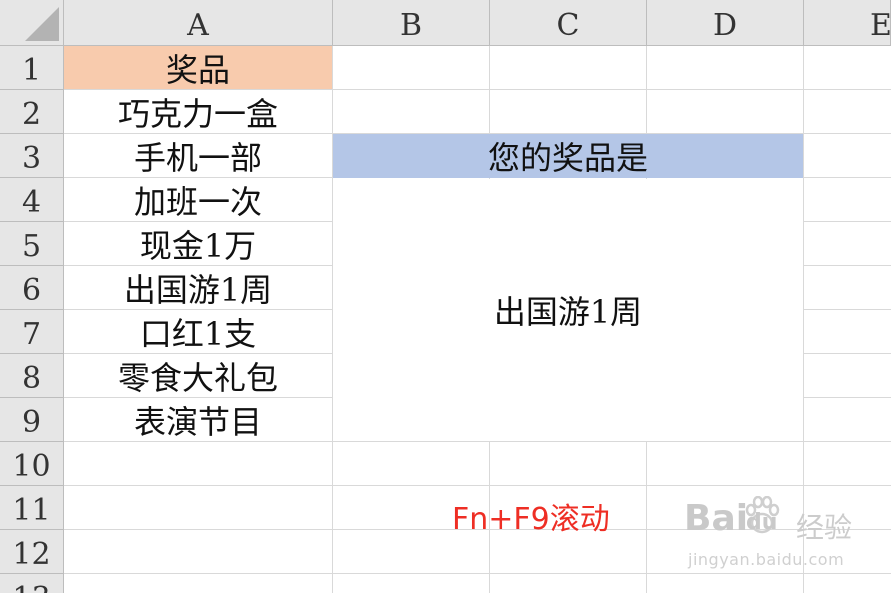  I want to click on watermark-url-text: jingyan.baidu.com, so click(766, 559).